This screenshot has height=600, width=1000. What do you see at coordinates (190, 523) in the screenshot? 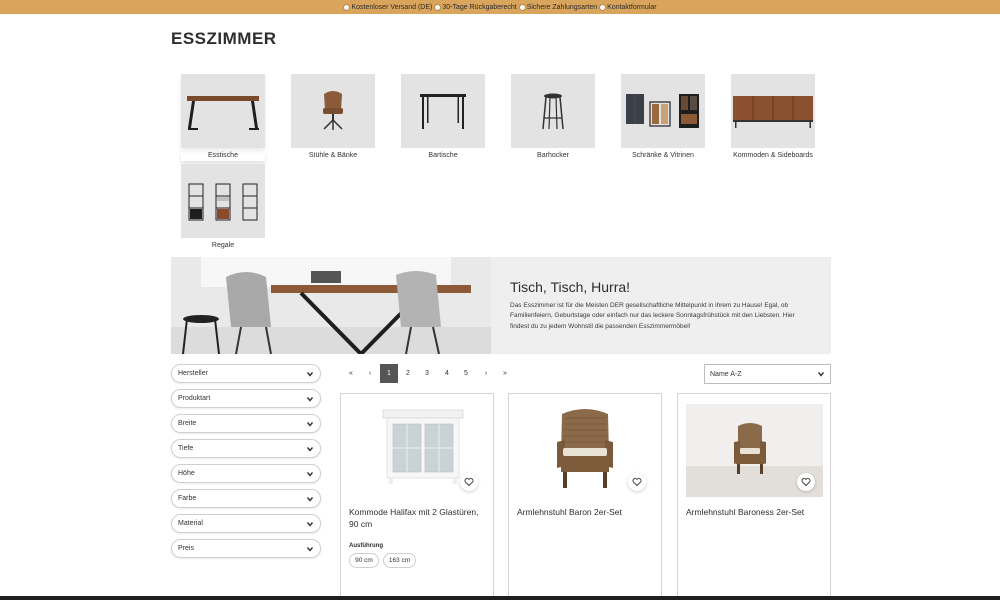
I see `filter-label: Material` at bounding box center [190, 523].